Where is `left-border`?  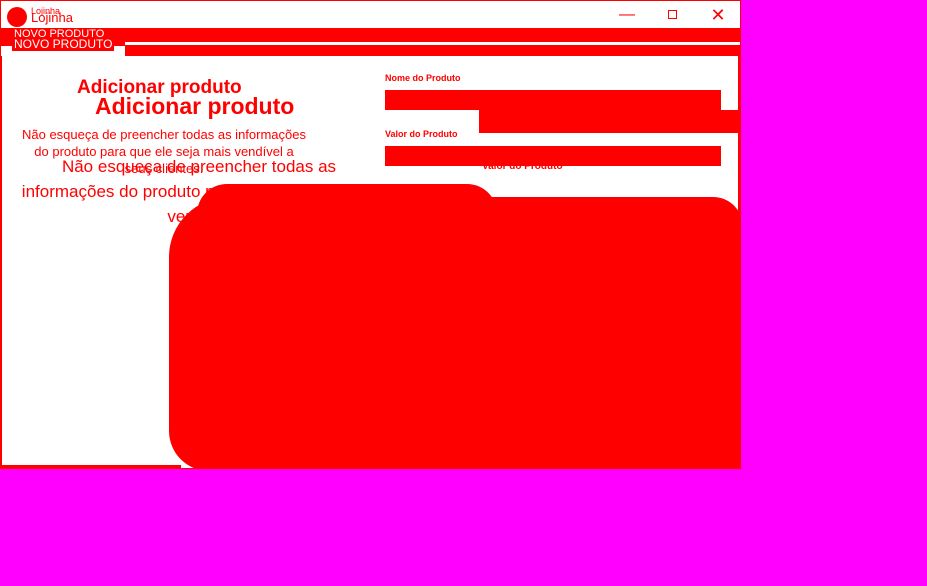
left-border is located at coordinates (3, 262).